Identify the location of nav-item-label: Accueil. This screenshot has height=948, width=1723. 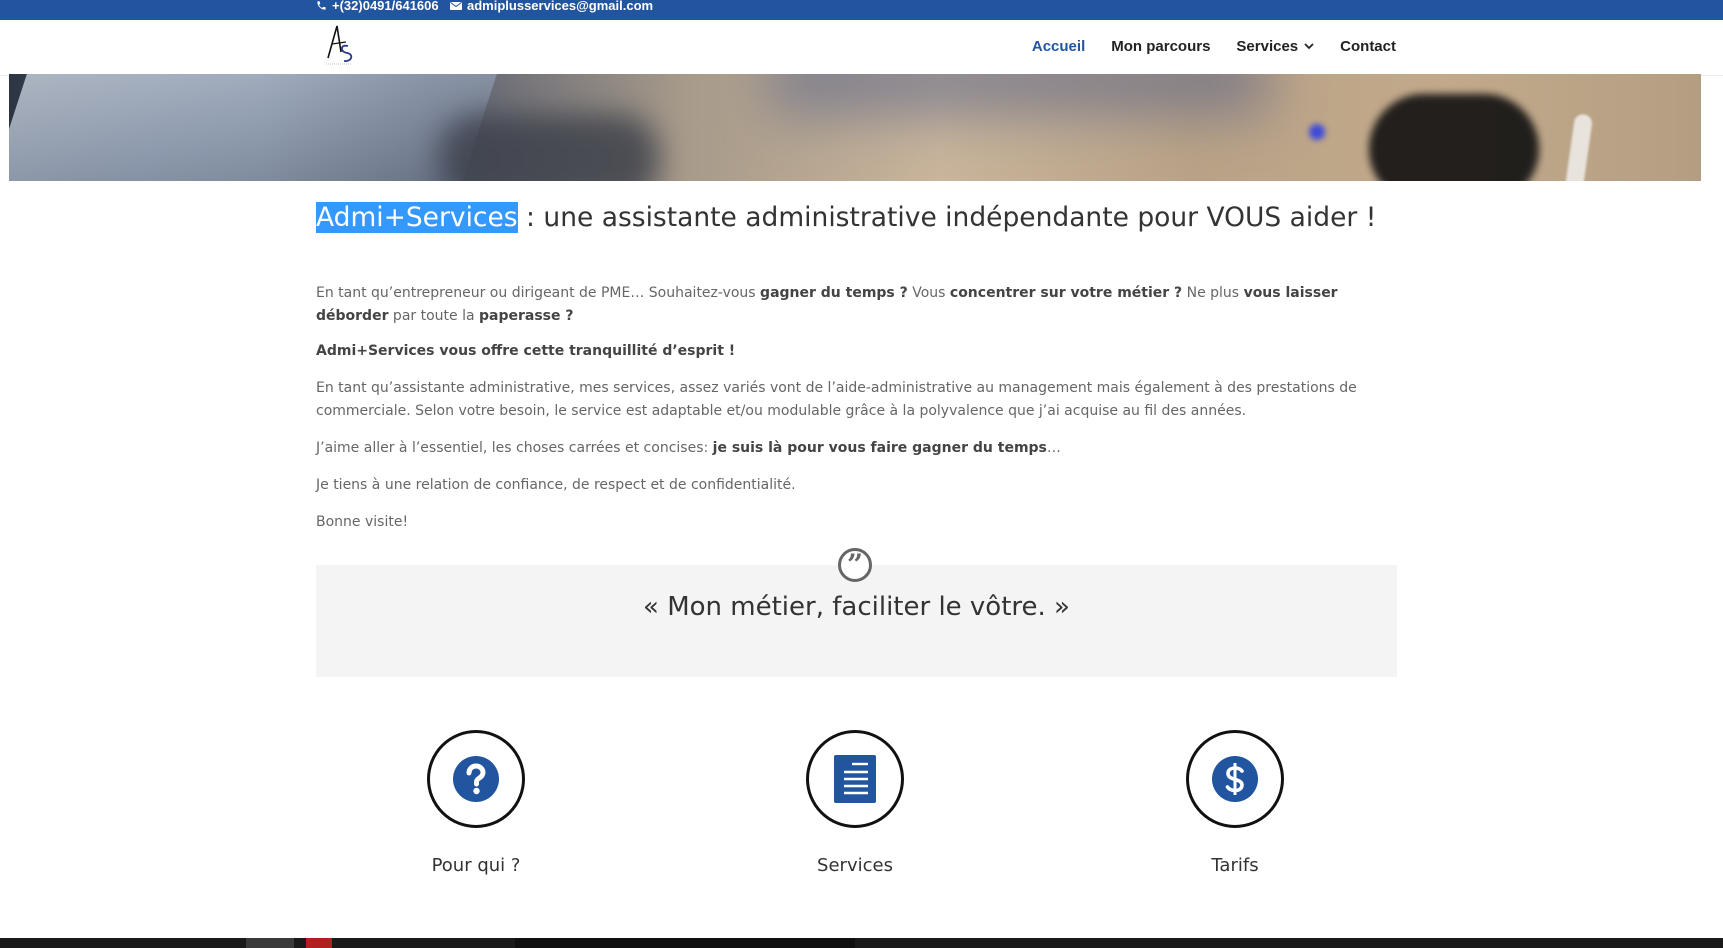
(1058, 46).